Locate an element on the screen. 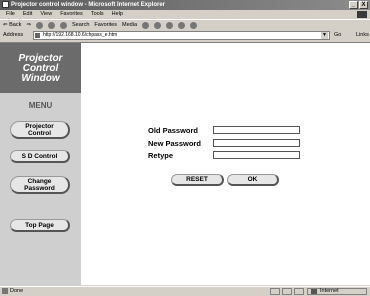 Image resolution: width=370 pixels, height=296 pixels. menu-file: File is located at coordinates (10, 14).